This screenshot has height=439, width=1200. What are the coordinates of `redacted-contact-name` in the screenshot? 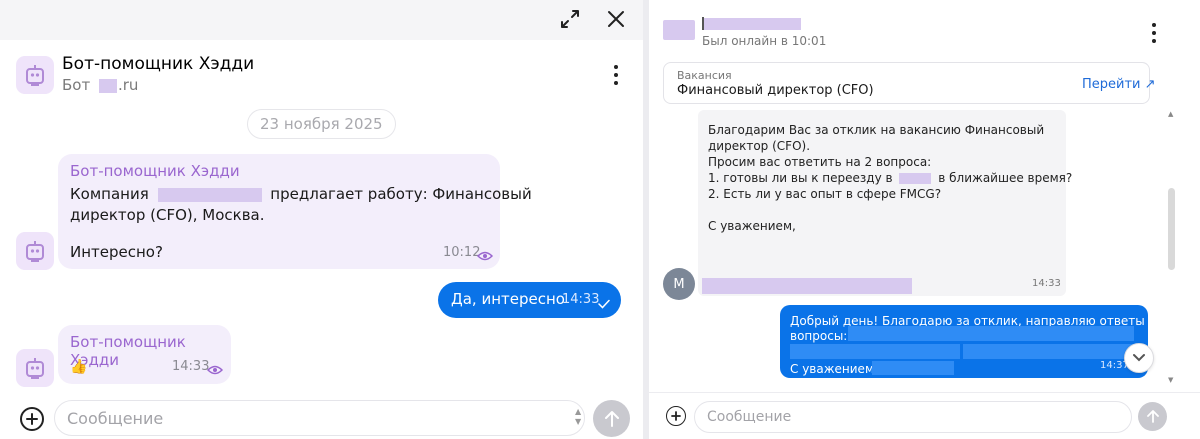 It's located at (752, 24).